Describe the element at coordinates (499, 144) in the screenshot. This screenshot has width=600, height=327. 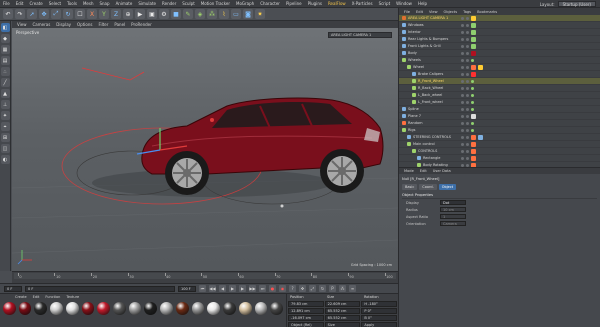
I see `object-row: Main control` at that location.